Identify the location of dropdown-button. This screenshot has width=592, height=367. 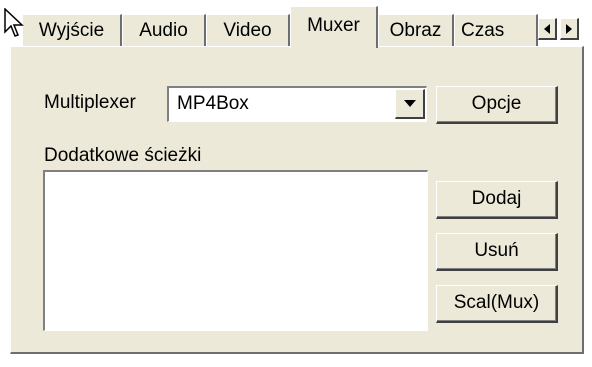
(410, 104).